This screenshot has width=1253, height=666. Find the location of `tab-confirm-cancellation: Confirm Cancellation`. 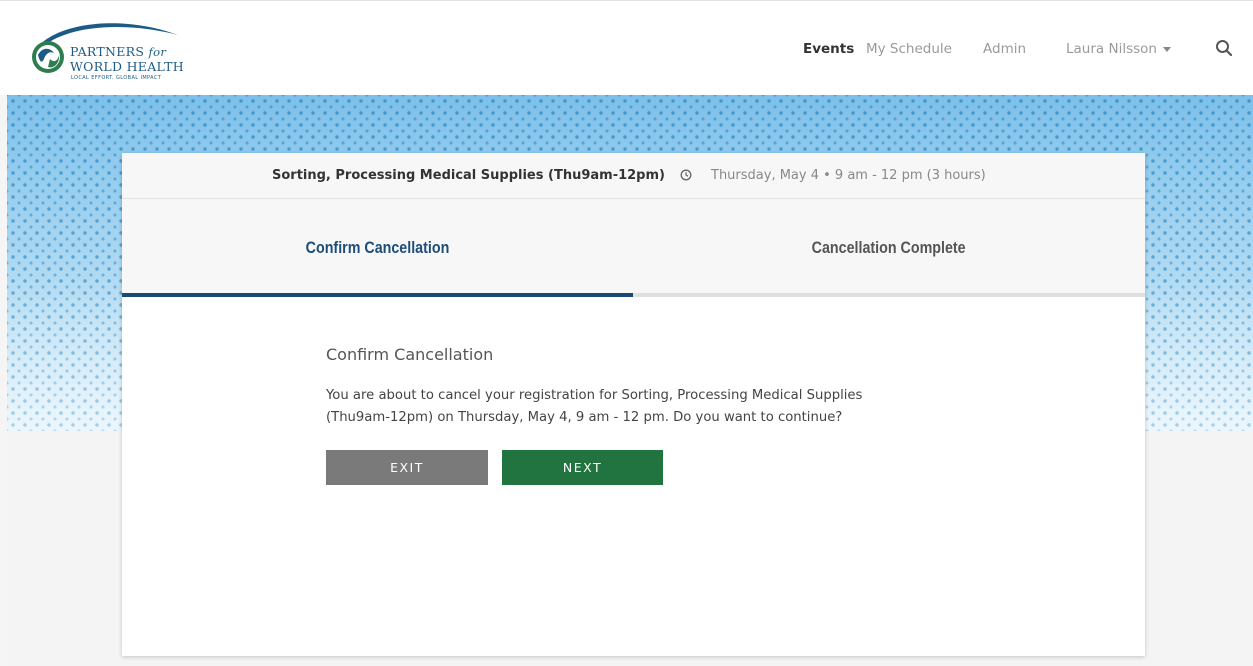

tab-confirm-cancellation: Confirm Cancellation is located at coordinates (377, 248).